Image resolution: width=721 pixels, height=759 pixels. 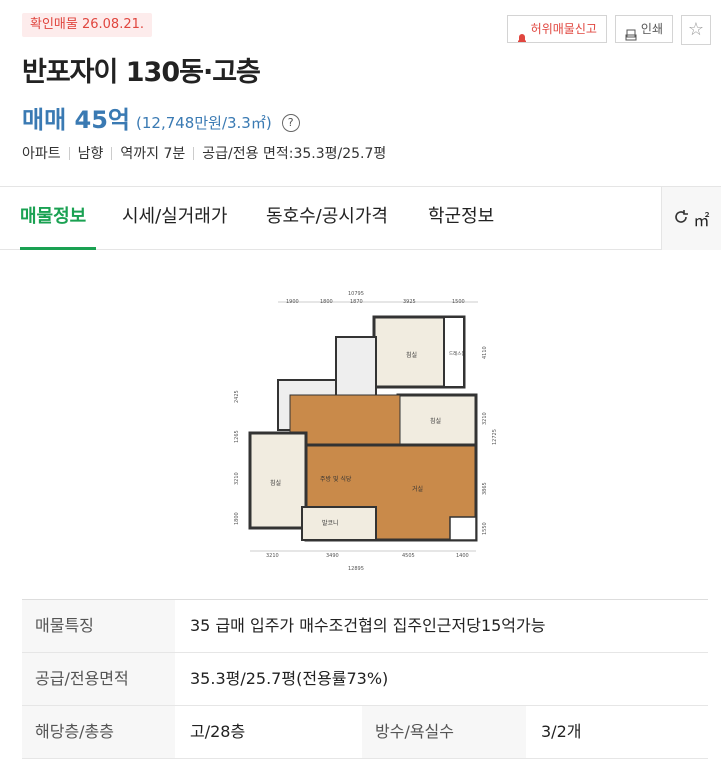 I want to click on print-label: 인쇄, so click(x=651, y=29).